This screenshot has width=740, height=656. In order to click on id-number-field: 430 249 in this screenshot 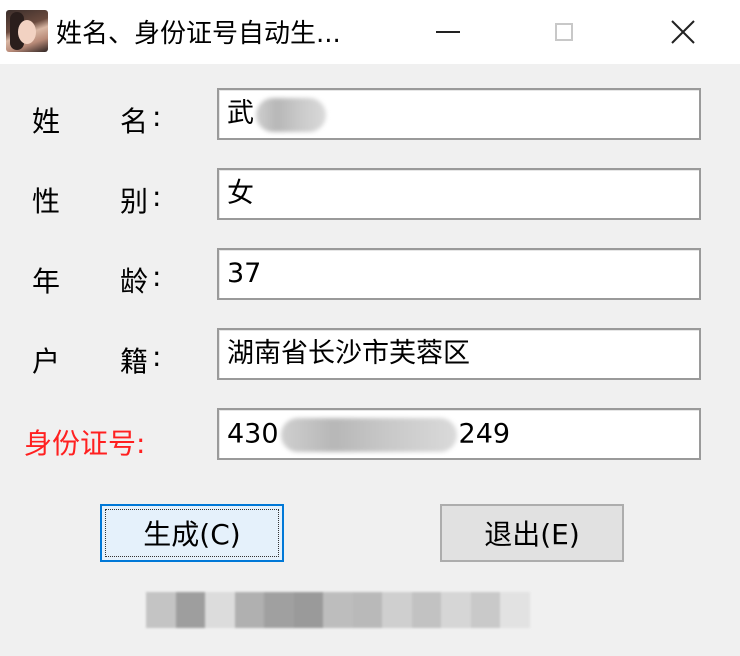, I will do `click(459, 434)`.